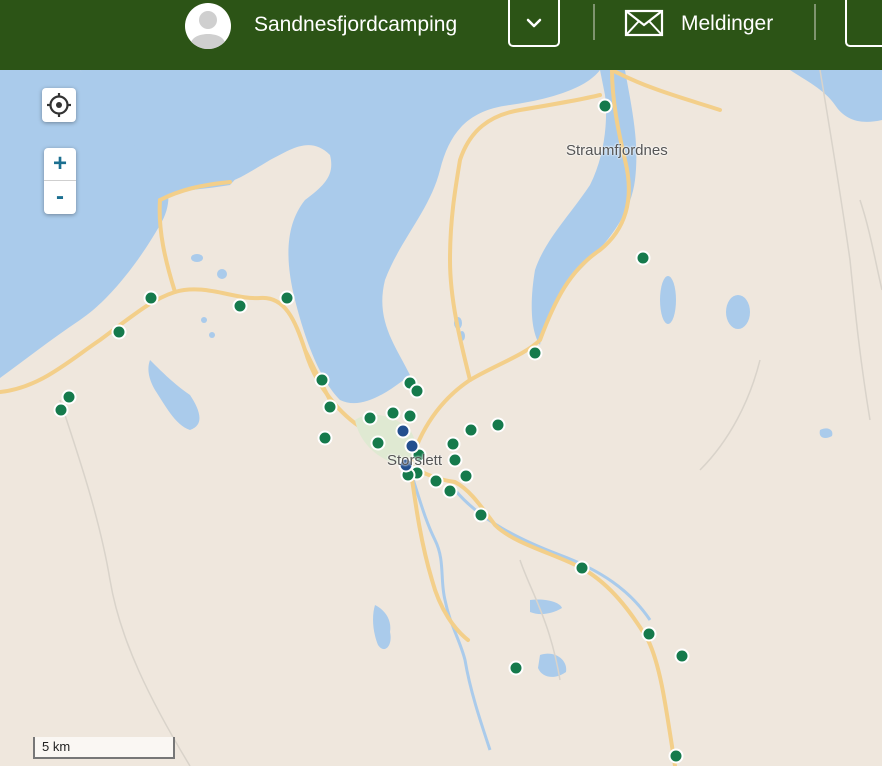 The height and width of the screenshot is (766, 882). What do you see at coordinates (60, 164) in the screenshot?
I see `zoom-in-button: +` at bounding box center [60, 164].